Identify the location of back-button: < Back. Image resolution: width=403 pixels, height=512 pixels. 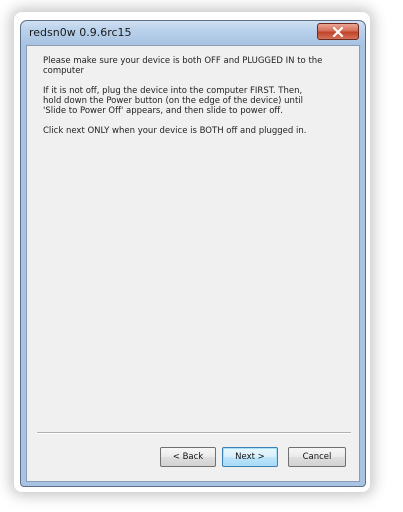
(188, 457).